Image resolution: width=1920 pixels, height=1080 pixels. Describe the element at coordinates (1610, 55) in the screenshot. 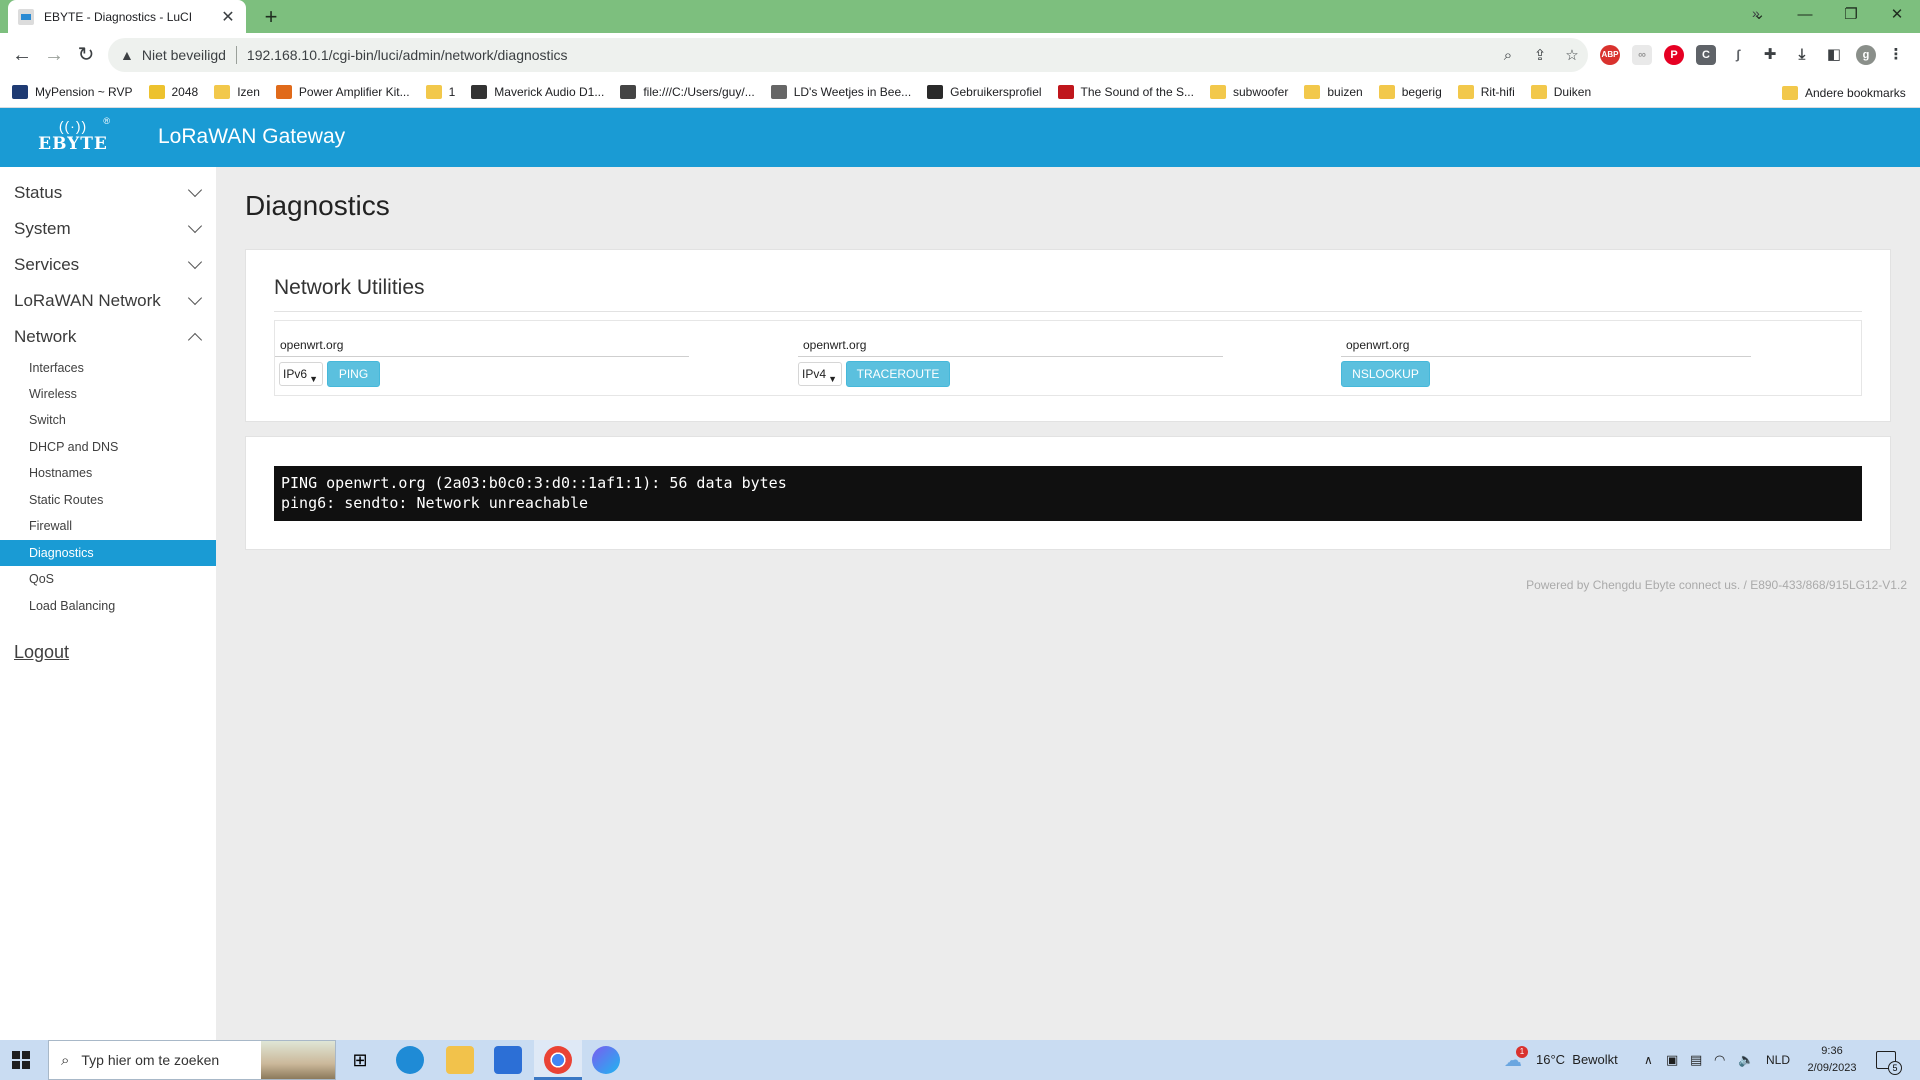

I see `adblock-extension-icon: ABP` at that location.